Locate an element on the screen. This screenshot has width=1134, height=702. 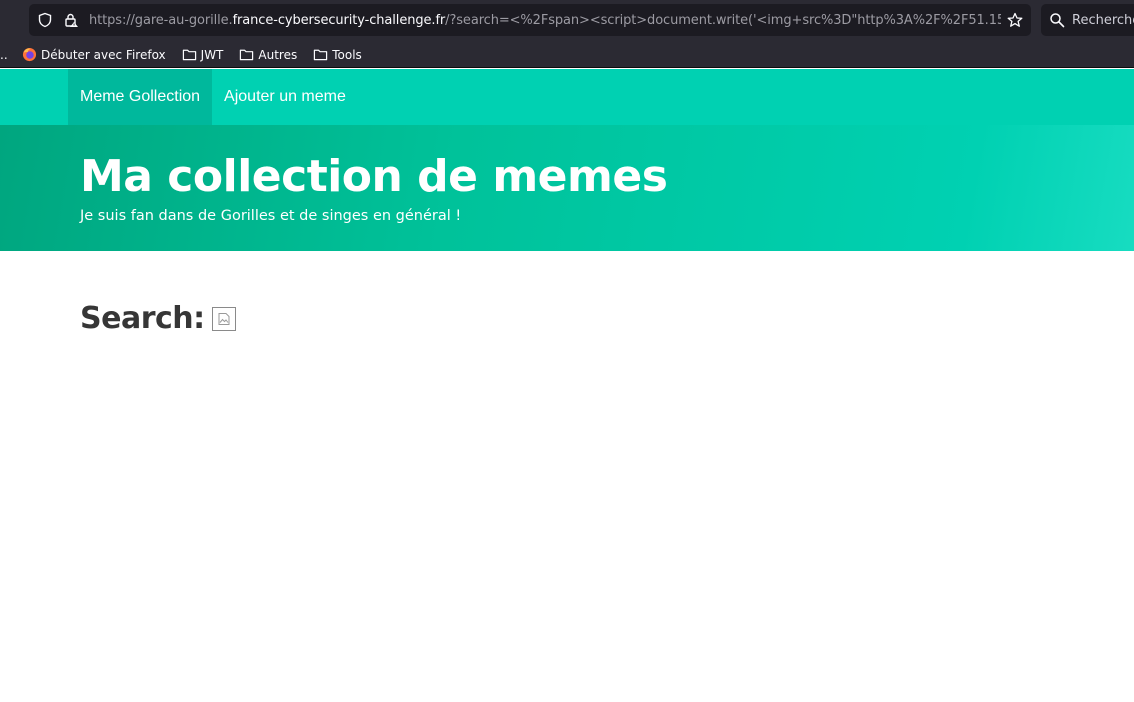
page-title: Ma collection de memes is located at coordinates (374, 176).